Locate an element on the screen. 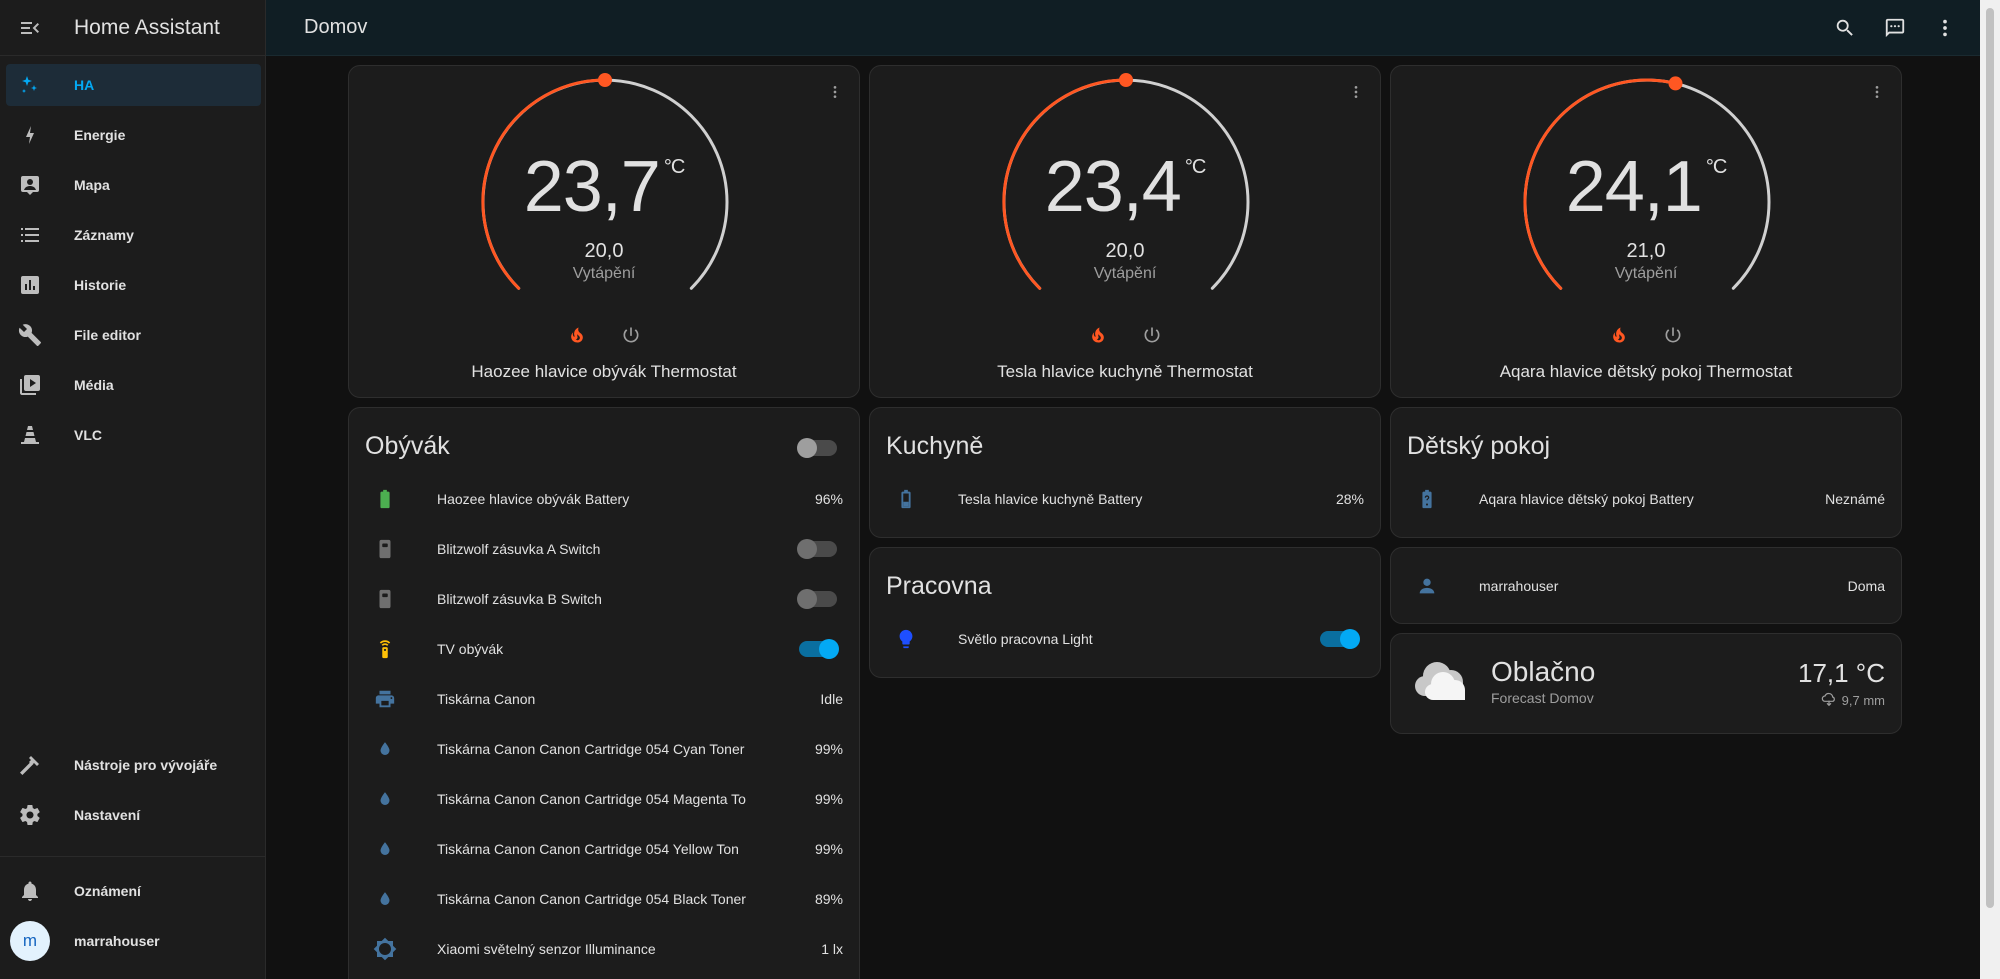 The image size is (2000, 979). weather-card: Oblačno Forecast Domov 17,1 °C 9,7 mm is located at coordinates (1646, 683).